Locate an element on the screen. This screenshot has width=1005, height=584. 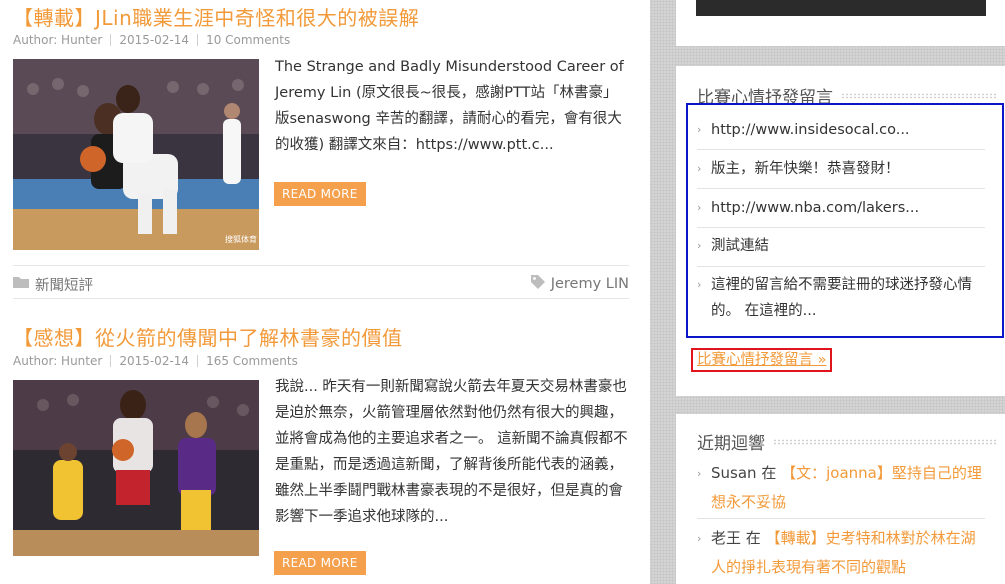
post-tags: Jeremy LIN is located at coordinates (579, 284).